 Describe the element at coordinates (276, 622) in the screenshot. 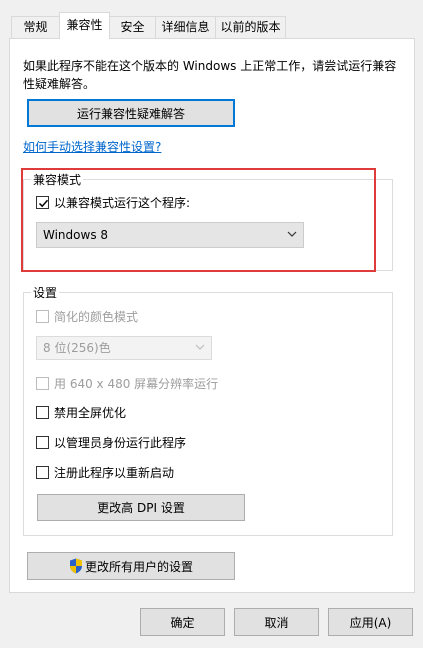

I see `cancel-button: 取消` at that location.